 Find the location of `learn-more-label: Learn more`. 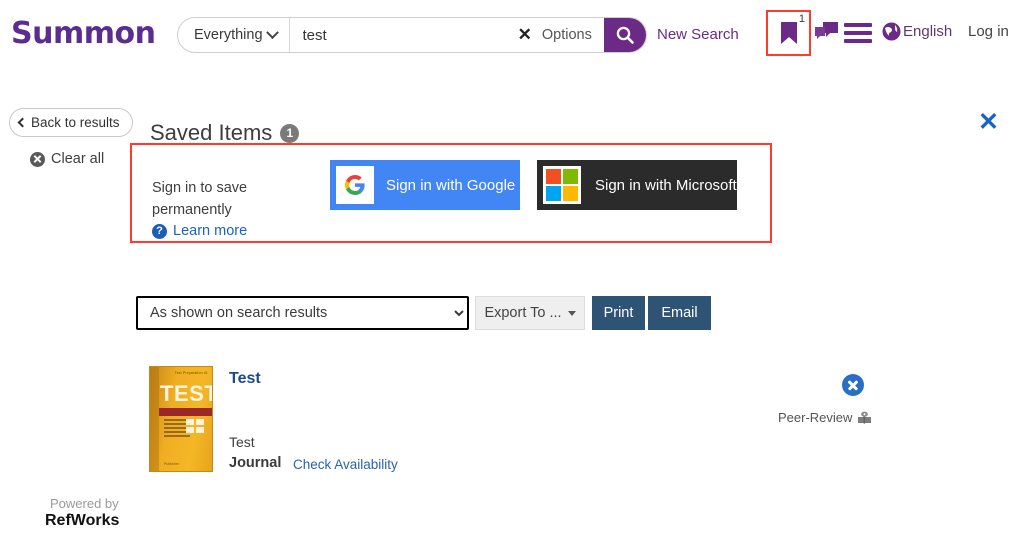

learn-more-label: Learn more is located at coordinates (210, 231).